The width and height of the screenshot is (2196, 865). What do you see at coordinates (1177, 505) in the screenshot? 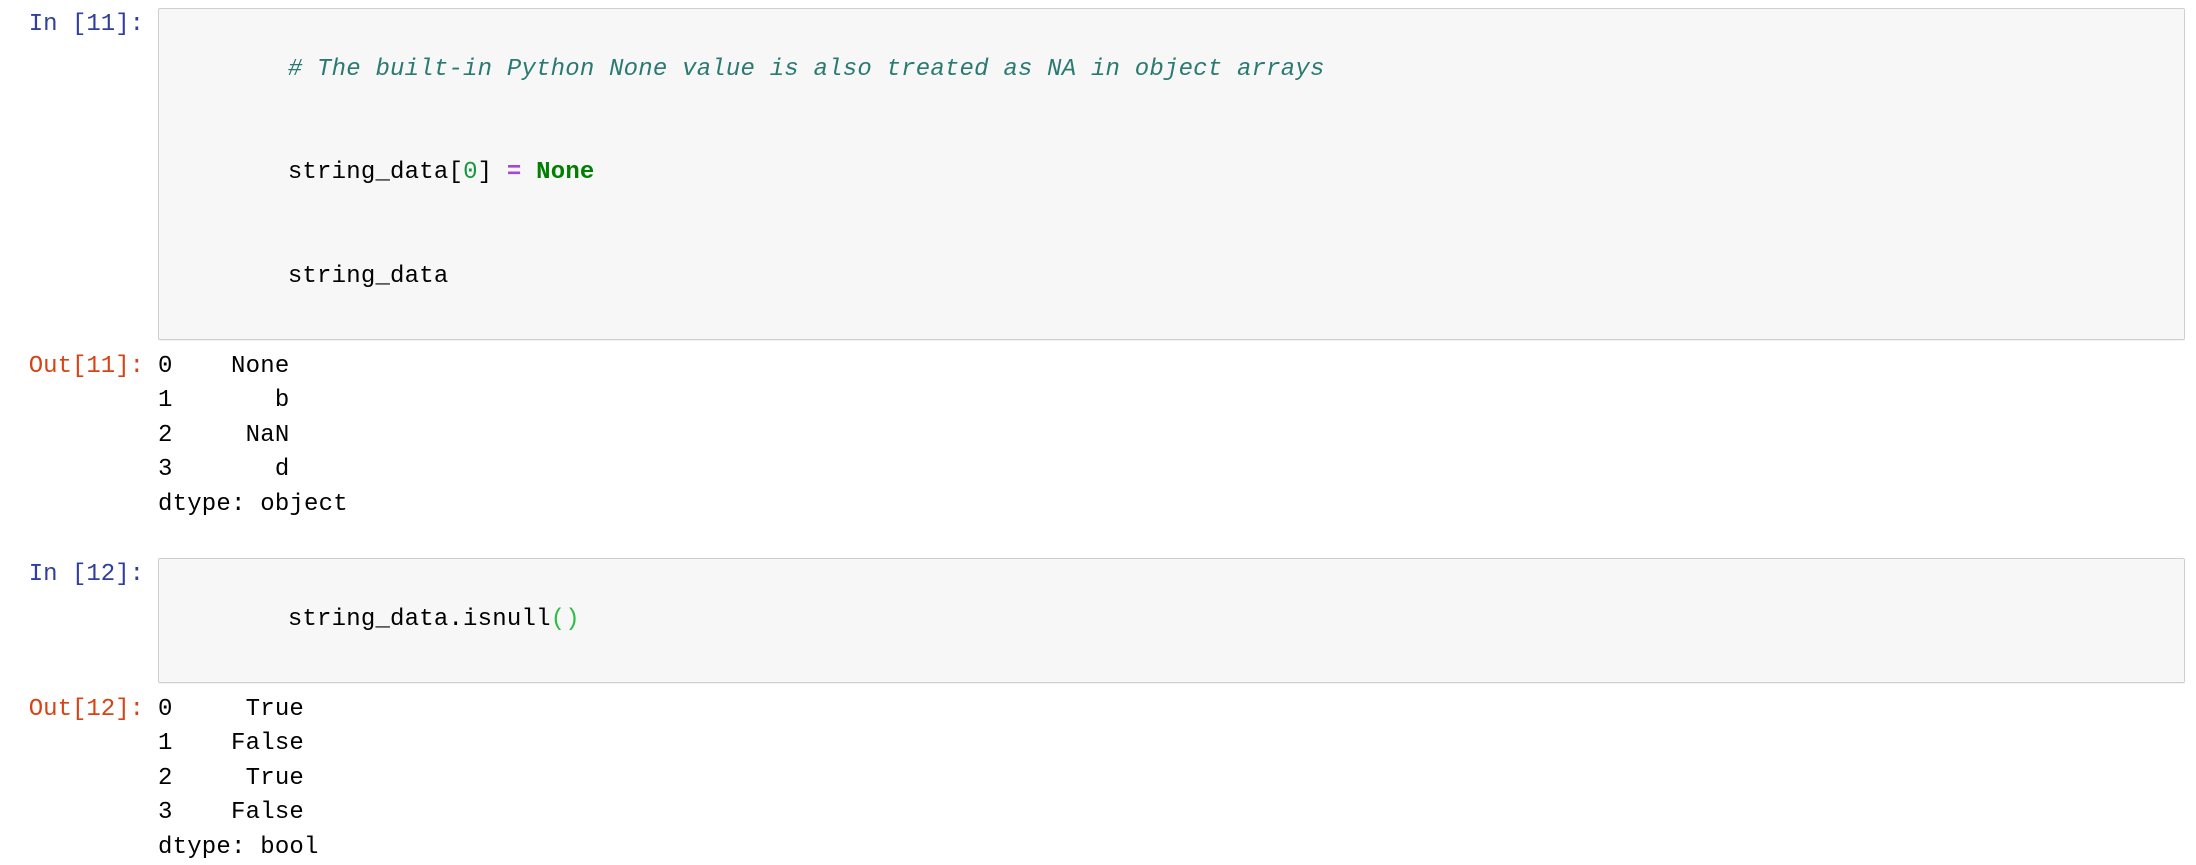
I see `output-line-dtype: dtype: object` at bounding box center [1177, 505].